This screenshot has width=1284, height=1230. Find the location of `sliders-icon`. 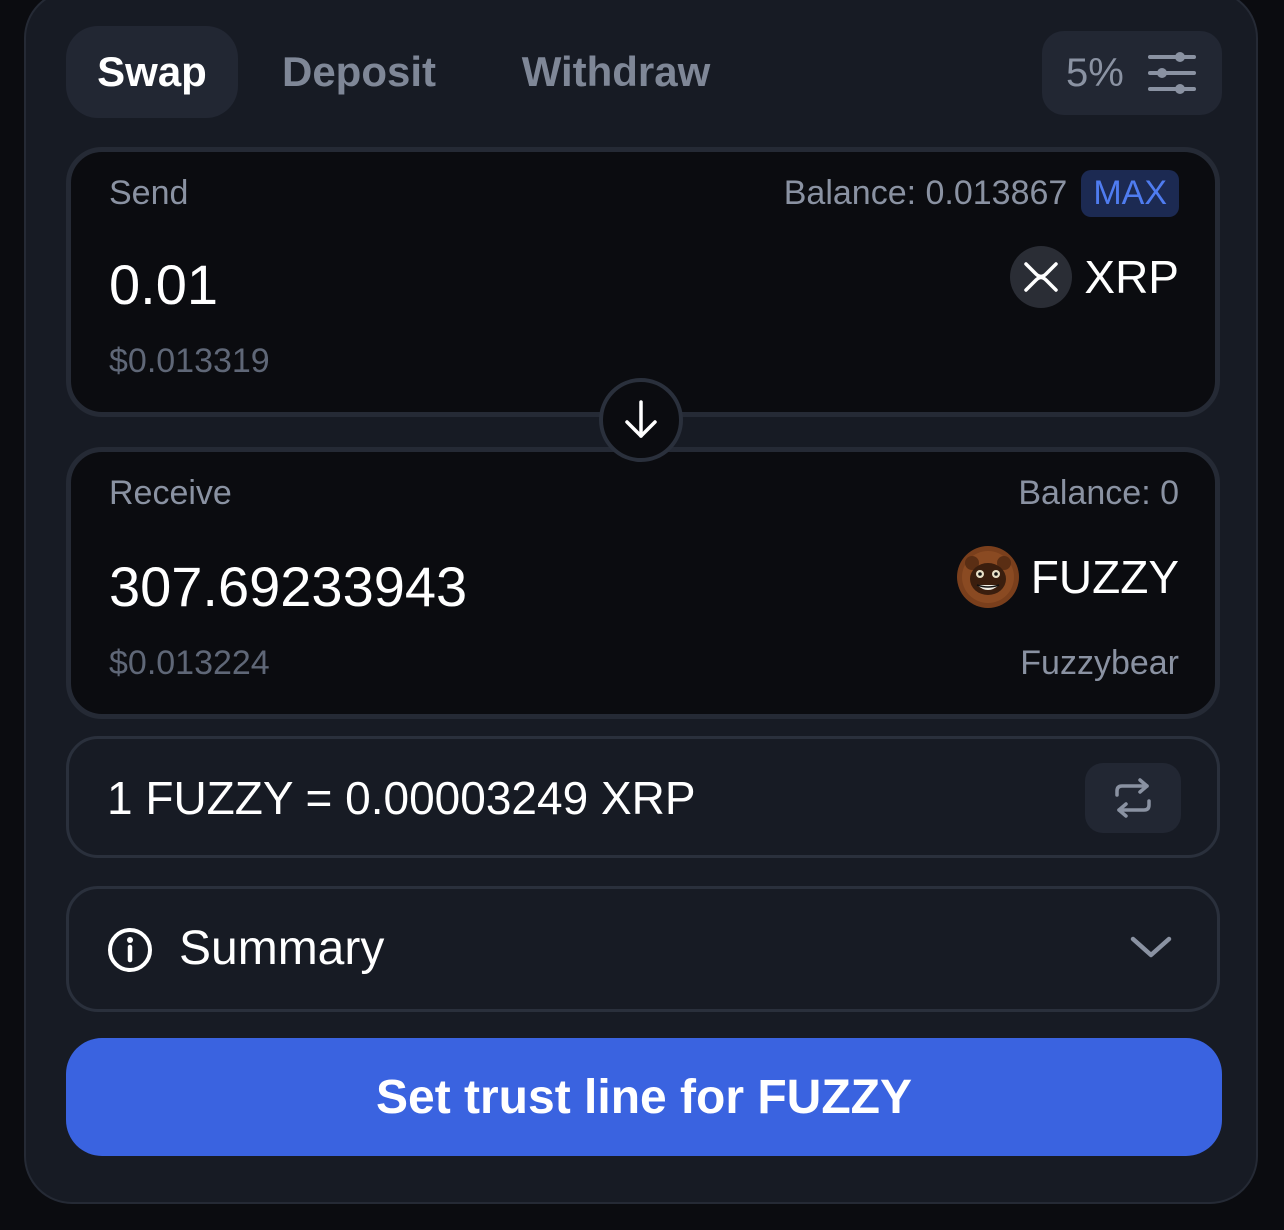

sliders-icon is located at coordinates (1172, 73).